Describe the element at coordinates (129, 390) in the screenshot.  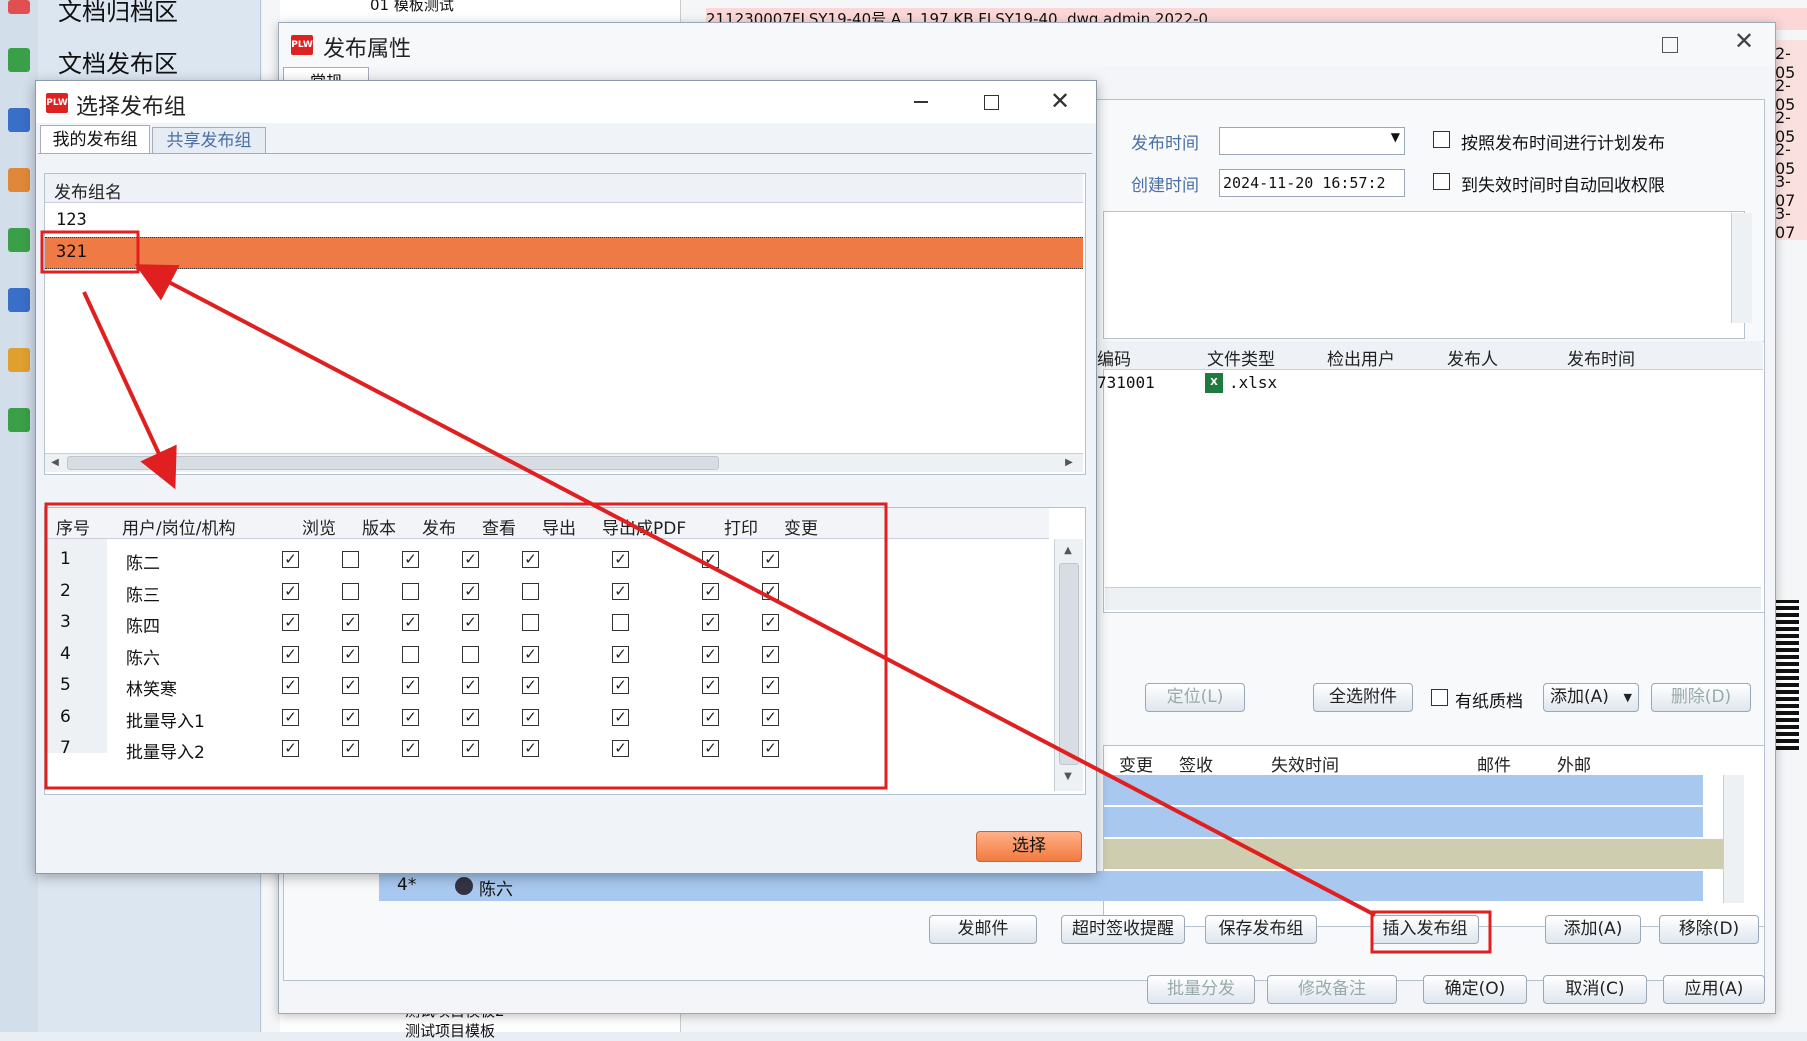
I see `arrow-group-to-members` at that location.